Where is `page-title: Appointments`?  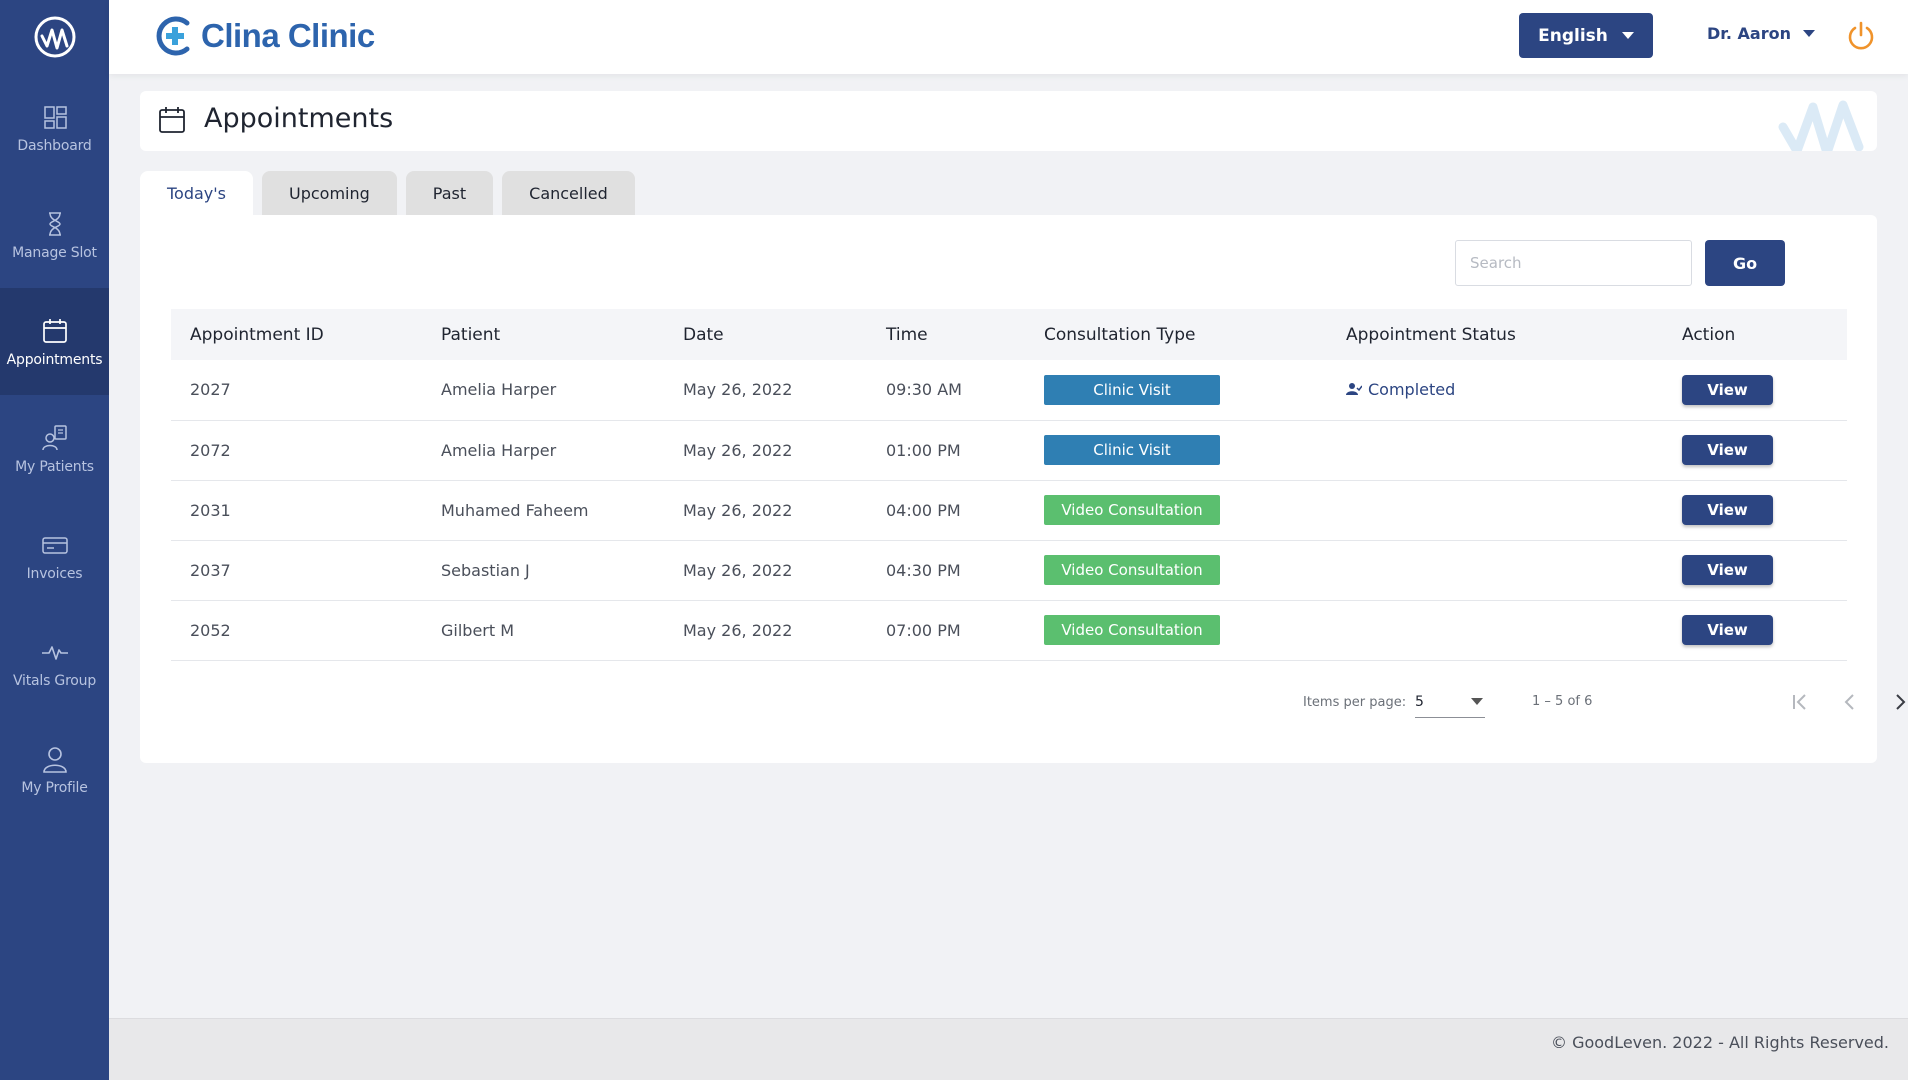
page-title: Appointments is located at coordinates (299, 118).